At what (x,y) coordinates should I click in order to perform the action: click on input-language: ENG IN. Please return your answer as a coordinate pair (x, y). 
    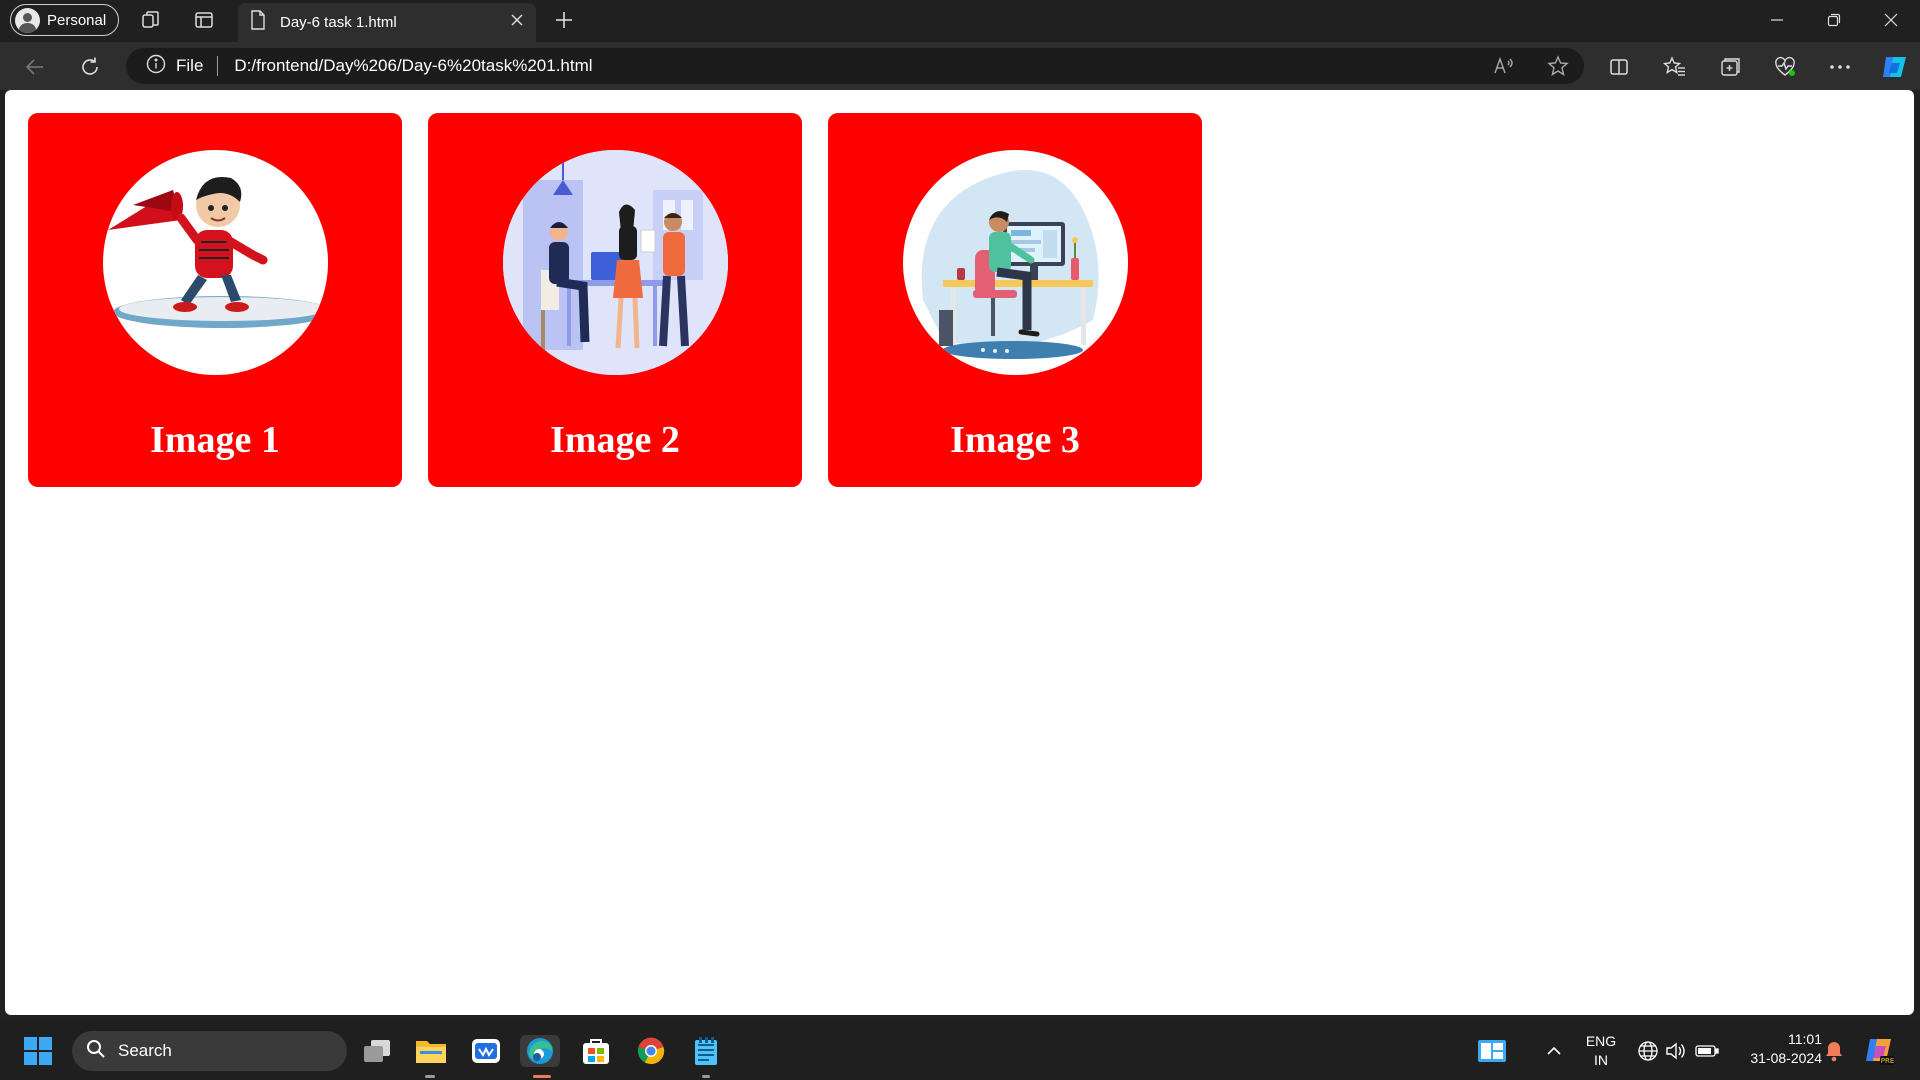
    Looking at the image, I should click on (1601, 1051).